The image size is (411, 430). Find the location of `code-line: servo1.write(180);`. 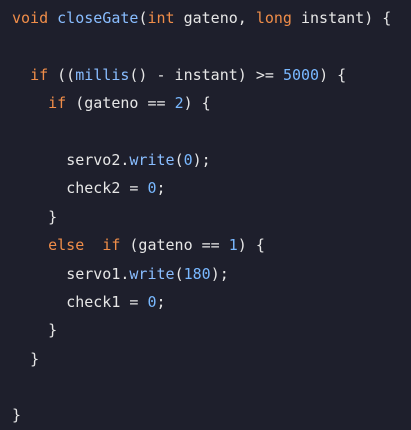

code-line: servo1.write(180); is located at coordinates (211, 274).